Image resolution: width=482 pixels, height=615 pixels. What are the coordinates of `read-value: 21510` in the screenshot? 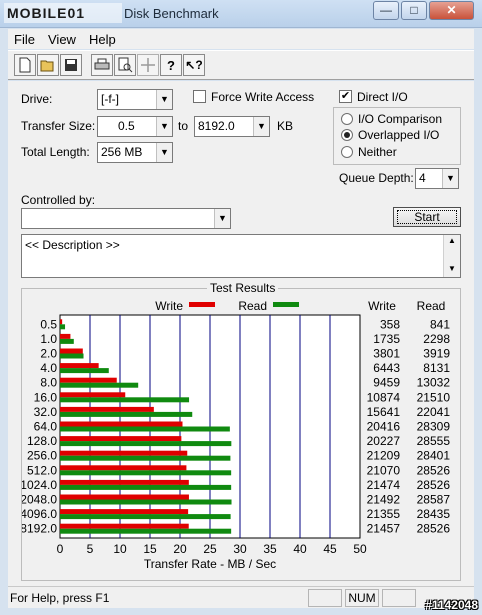 It's located at (434, 397).